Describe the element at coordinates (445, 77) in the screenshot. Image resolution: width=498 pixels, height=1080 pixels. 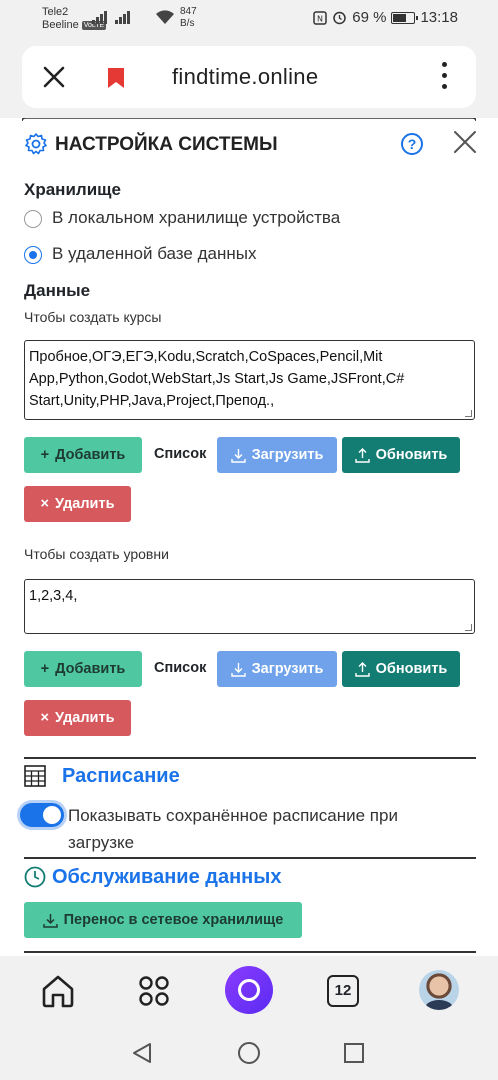
I see `menu-icon` at that location.